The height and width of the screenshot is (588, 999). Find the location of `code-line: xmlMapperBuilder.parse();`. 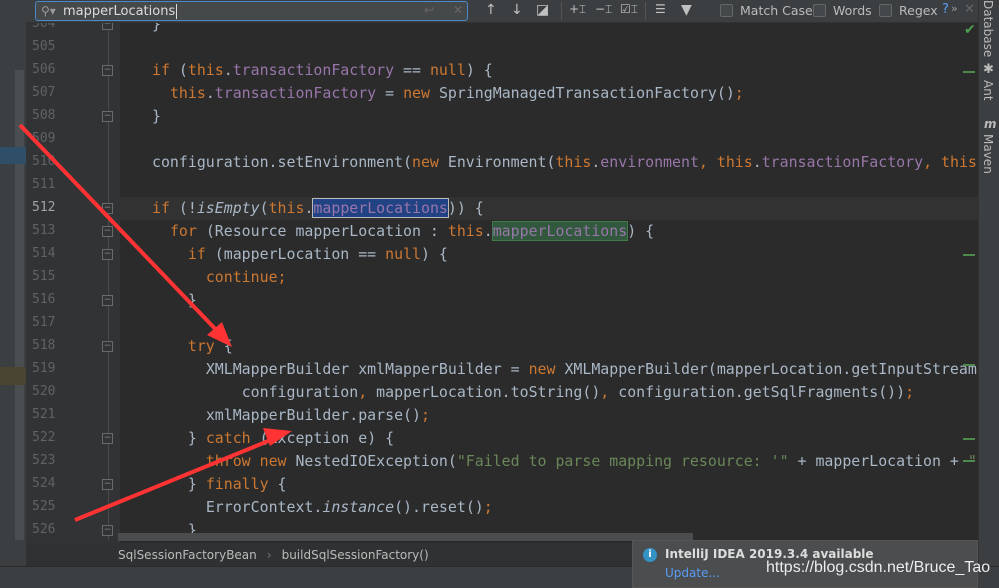

code-line: xmlMapperBuilder.parse(); is located at coordinates (318, 415).